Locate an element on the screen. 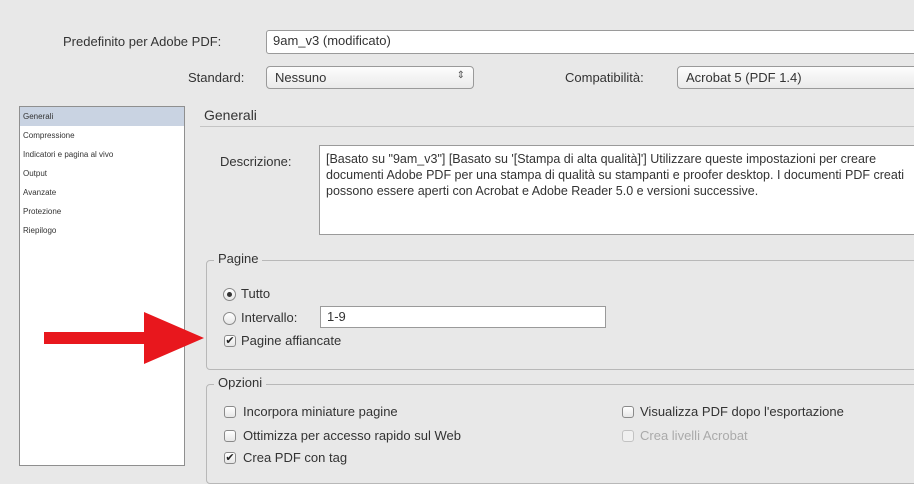  sidebar-item-indicatori: Indicatori e pagina al vivo is located at coordinates (102, 154).